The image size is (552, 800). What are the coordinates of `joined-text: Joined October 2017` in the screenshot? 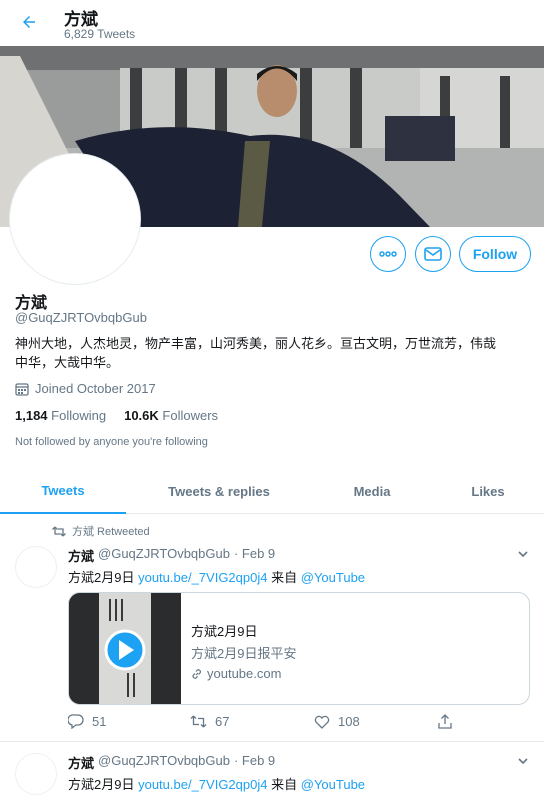 It's located at (95, 388).